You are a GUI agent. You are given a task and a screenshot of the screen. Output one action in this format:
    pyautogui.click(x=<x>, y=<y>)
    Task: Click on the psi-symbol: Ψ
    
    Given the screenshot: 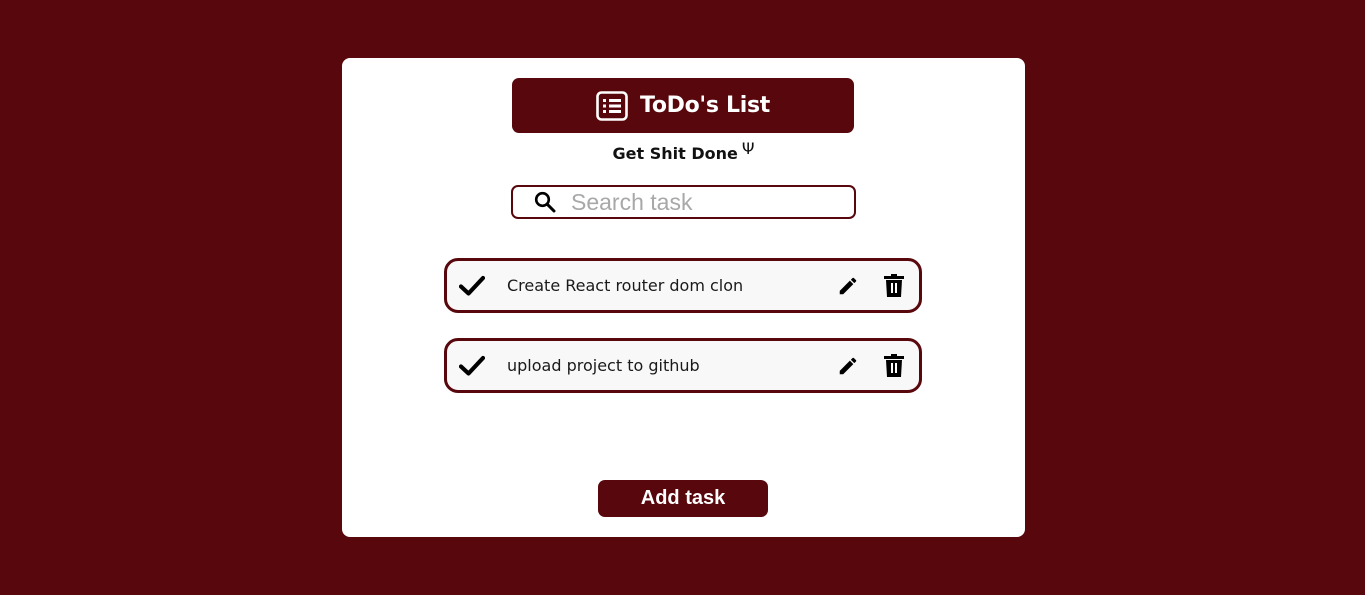 What is the action you would take?
    pyautogui.click(x=748, y=148)
    